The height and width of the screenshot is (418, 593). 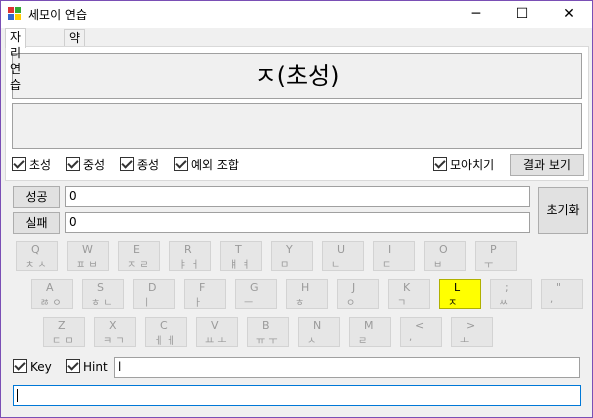 What do you see at coordinates (507, 287) in the screenshot?
I see `key-latin-label: ;` at bounding box center [507, 287].